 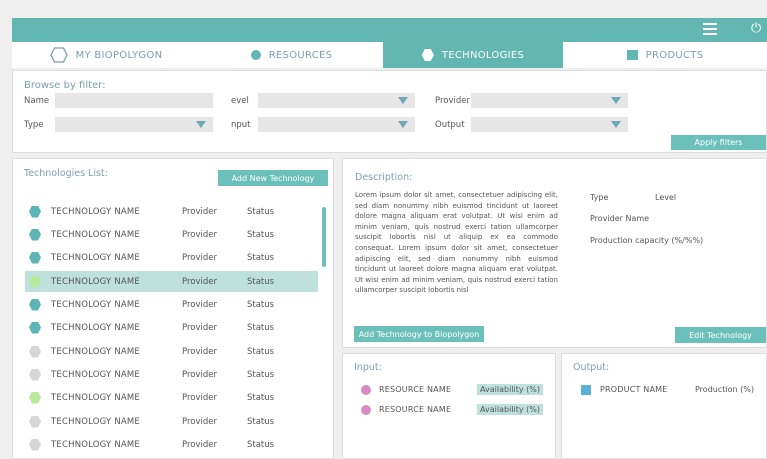 I want to click on input-select, so click(x=336, y=124).